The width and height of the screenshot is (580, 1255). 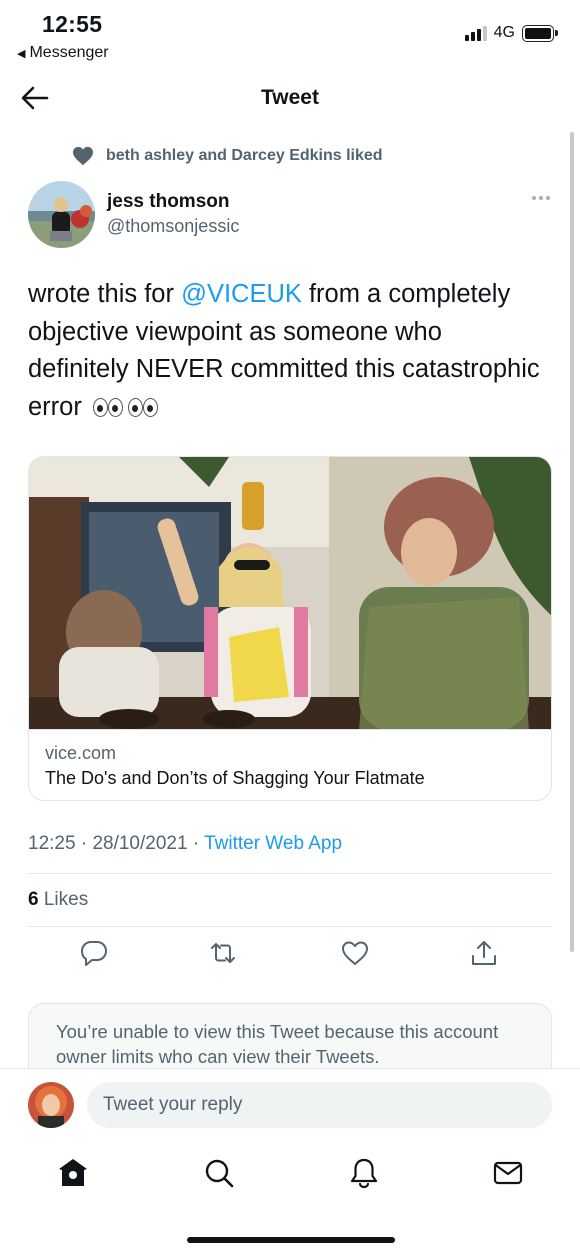 I want to click on like-icon, so click(x=355, y=953).